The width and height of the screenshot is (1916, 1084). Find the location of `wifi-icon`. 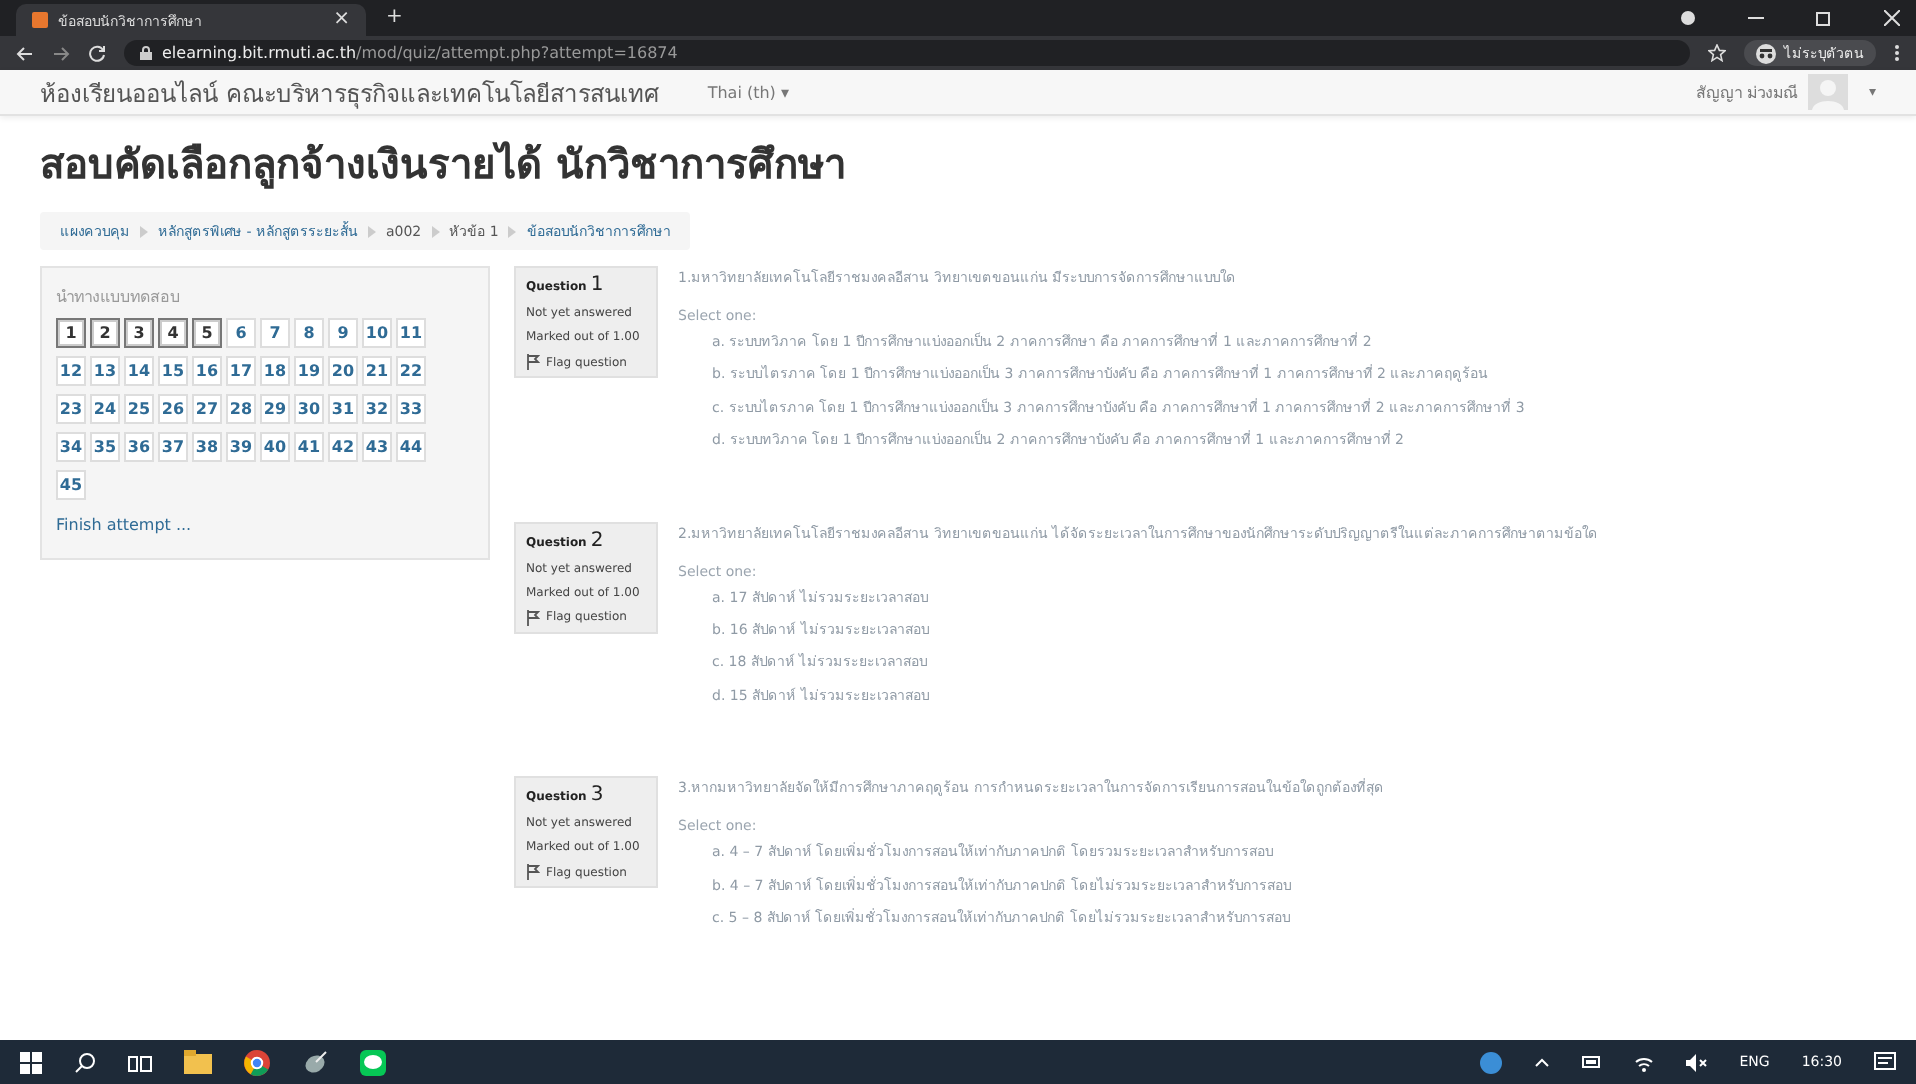

wifi-icon is located at coordinates (1643, 1062).